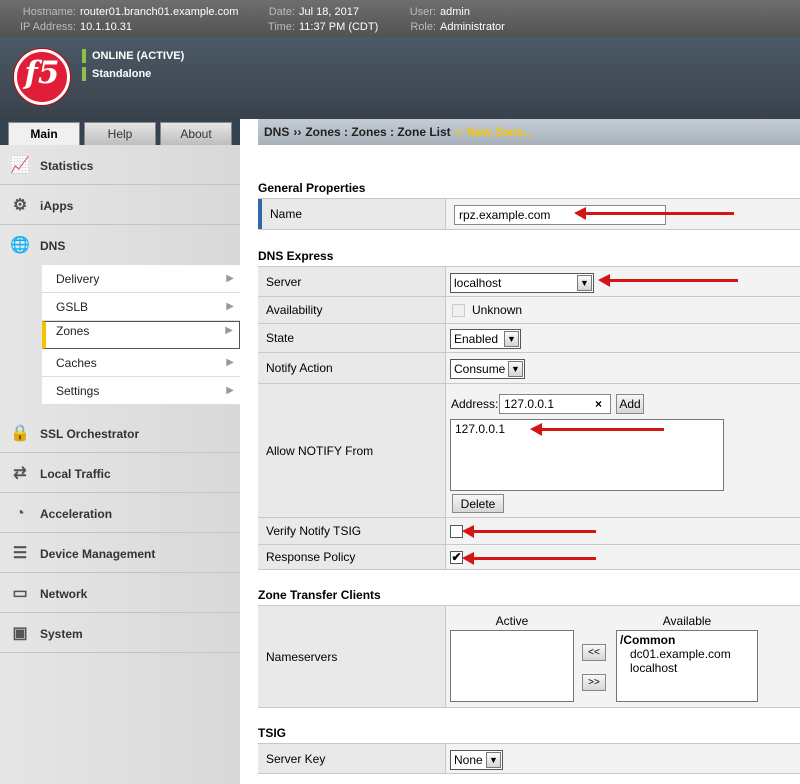 The width and height of the screenshot is (800, 784). Describe the element at coordinates (487, 369) in the screenshot. I see `notify-action-select: Consume ▼` at that location.